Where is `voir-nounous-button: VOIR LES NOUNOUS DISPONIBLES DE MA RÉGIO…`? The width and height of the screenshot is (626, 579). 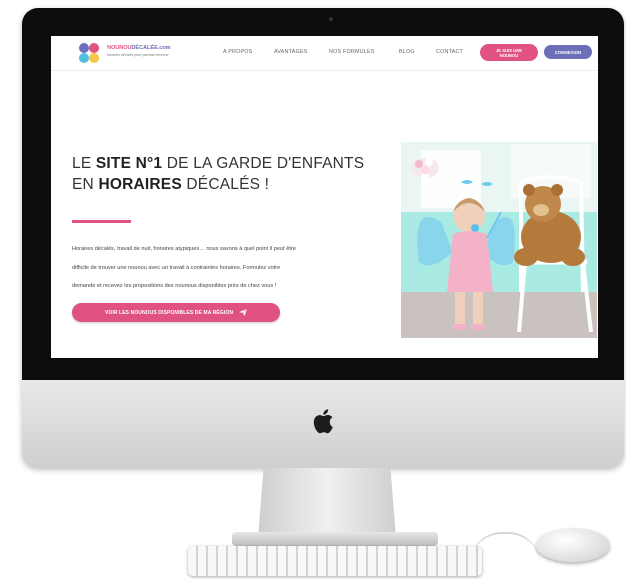 voir-nounous-button: VOIR LES NOUNOUS DISPONIBLES DE MA RÉGIO… is located at coordinates (176, 312).